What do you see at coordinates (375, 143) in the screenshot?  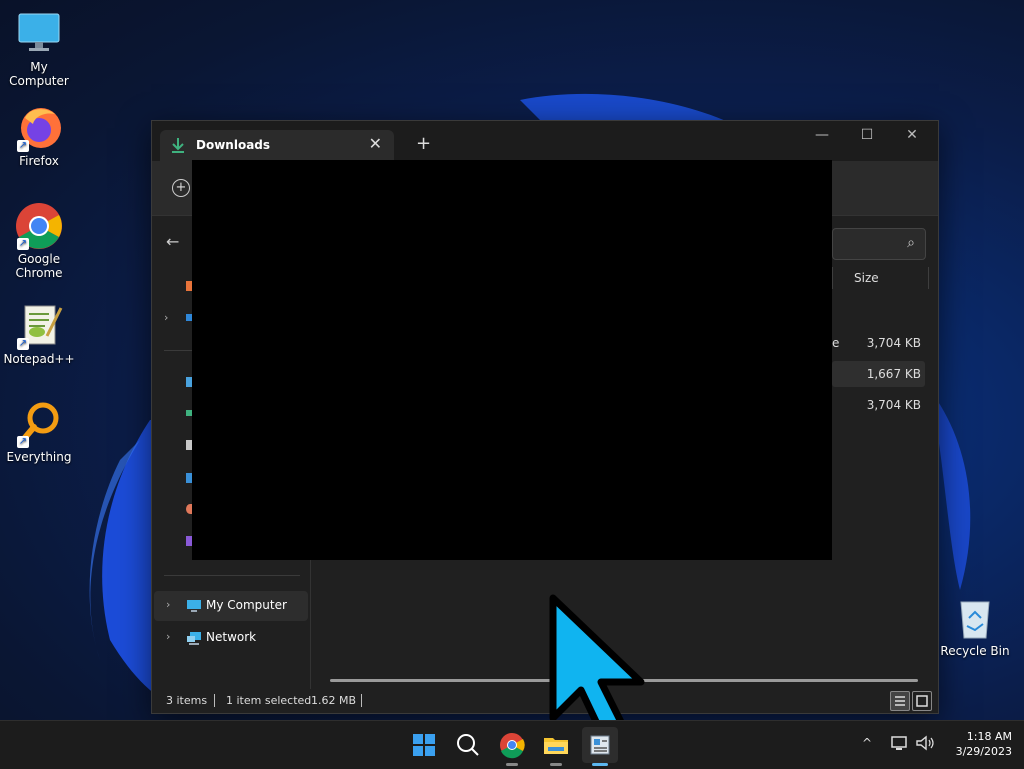 I see `close-tab-icon: ✕` at bounding box center [375, 143].